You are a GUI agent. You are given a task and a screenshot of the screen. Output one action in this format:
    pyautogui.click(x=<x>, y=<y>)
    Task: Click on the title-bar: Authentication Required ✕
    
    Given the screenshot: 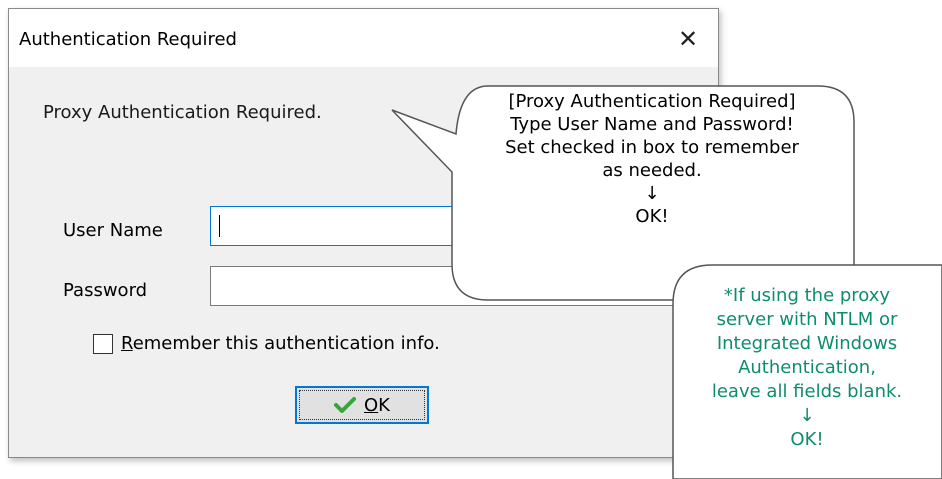 What is the action you would take?
    pyautogui.click(x=363, y=38)
    